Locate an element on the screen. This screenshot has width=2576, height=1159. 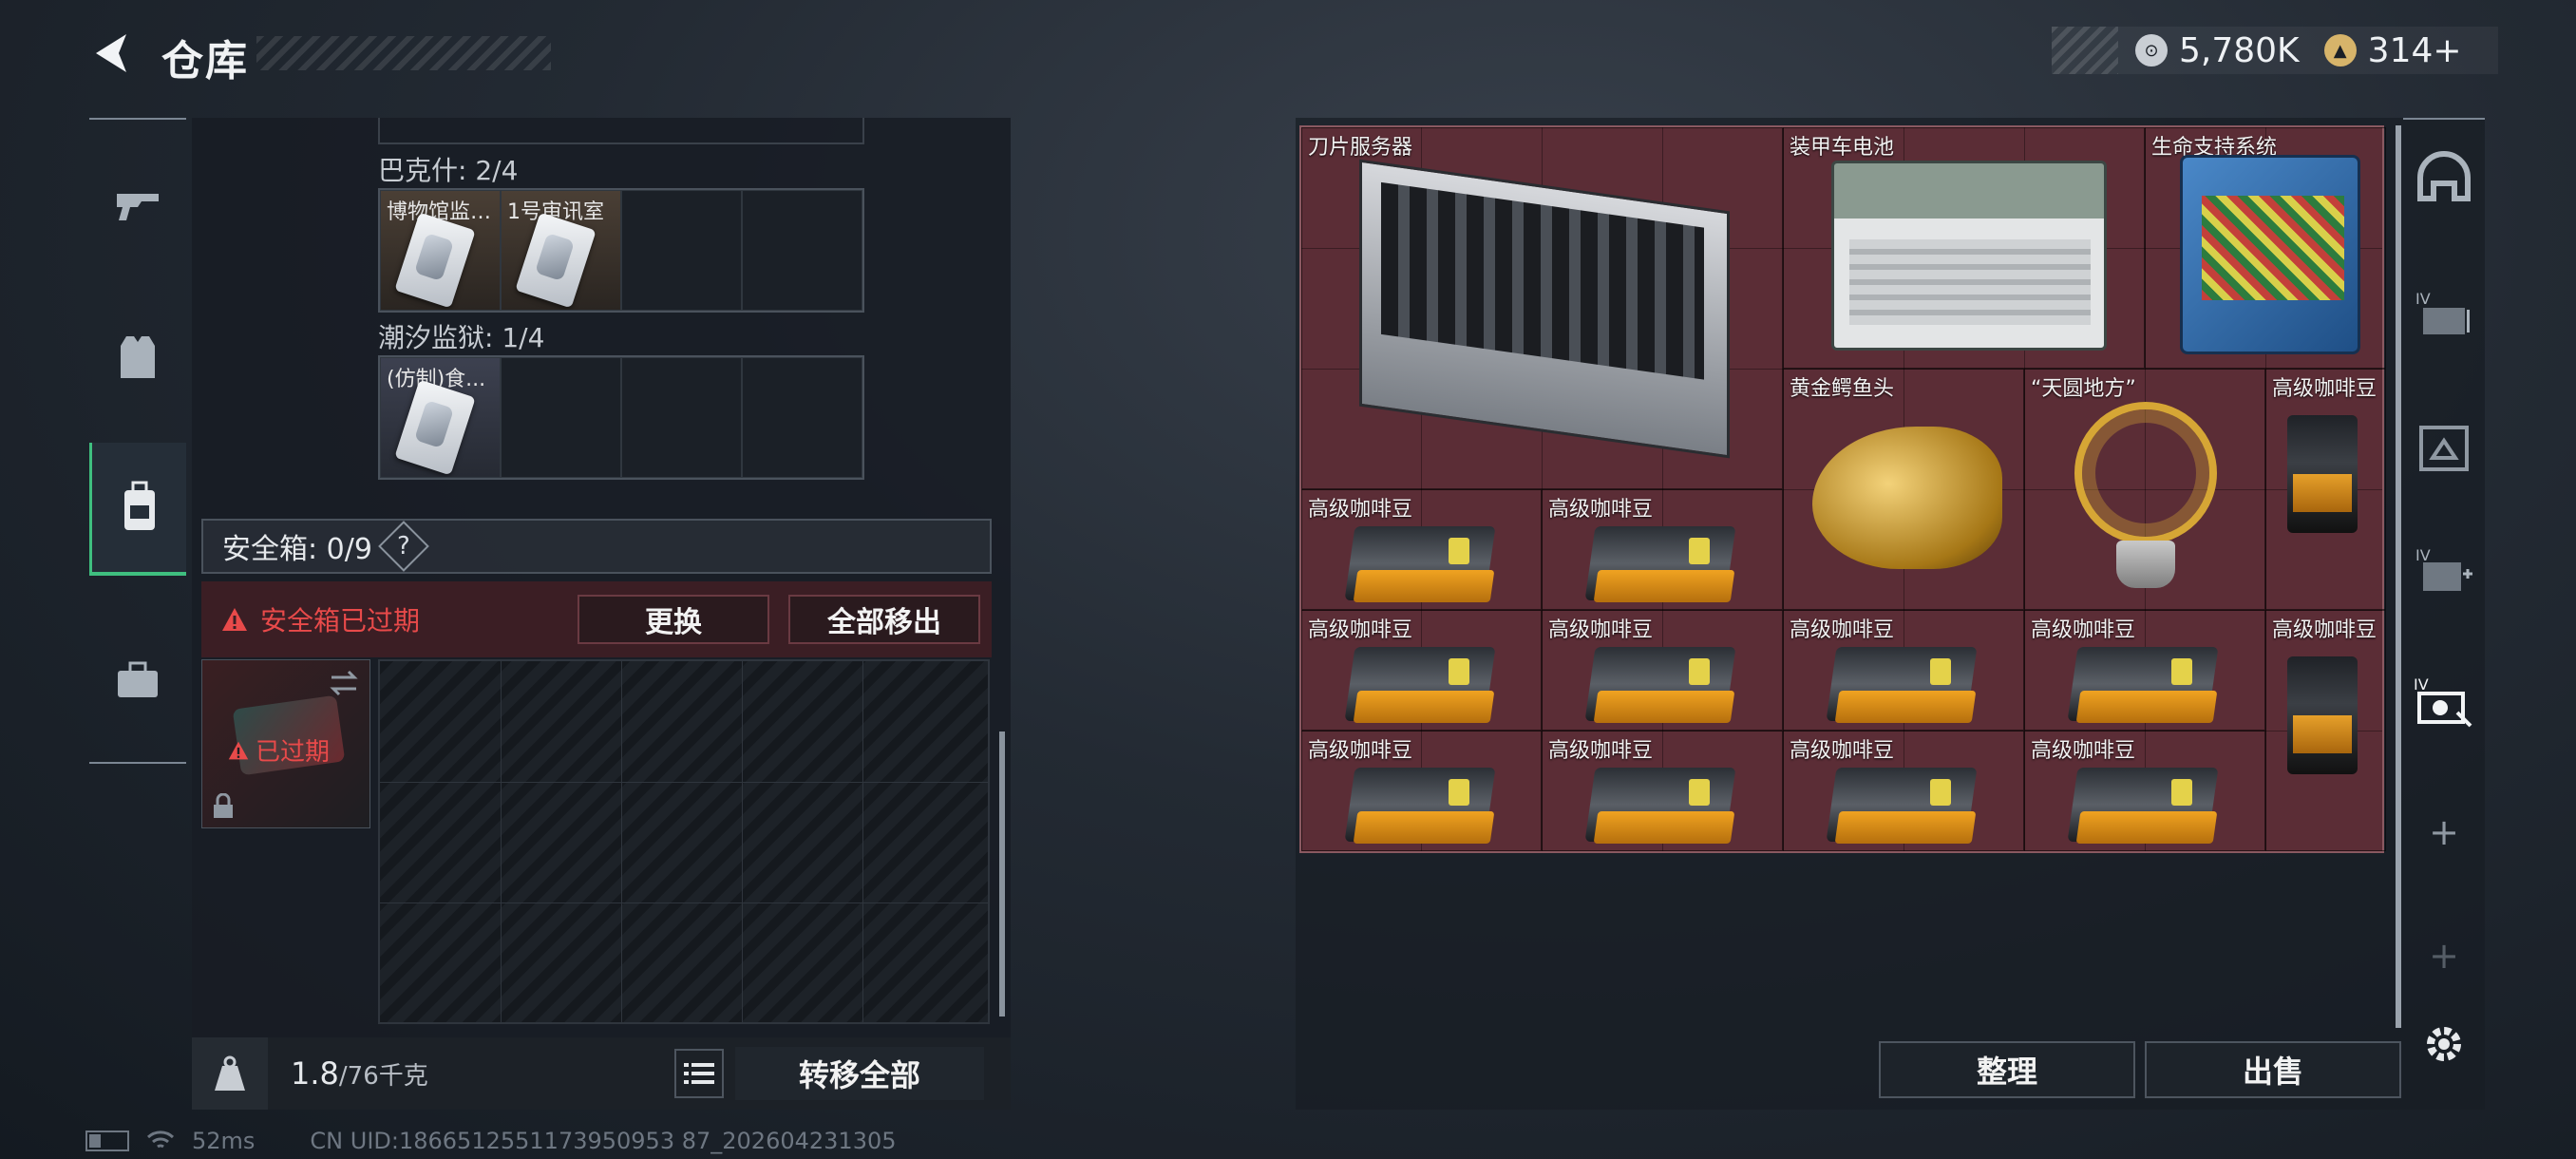
back-button is located at coordinates (111, 53).